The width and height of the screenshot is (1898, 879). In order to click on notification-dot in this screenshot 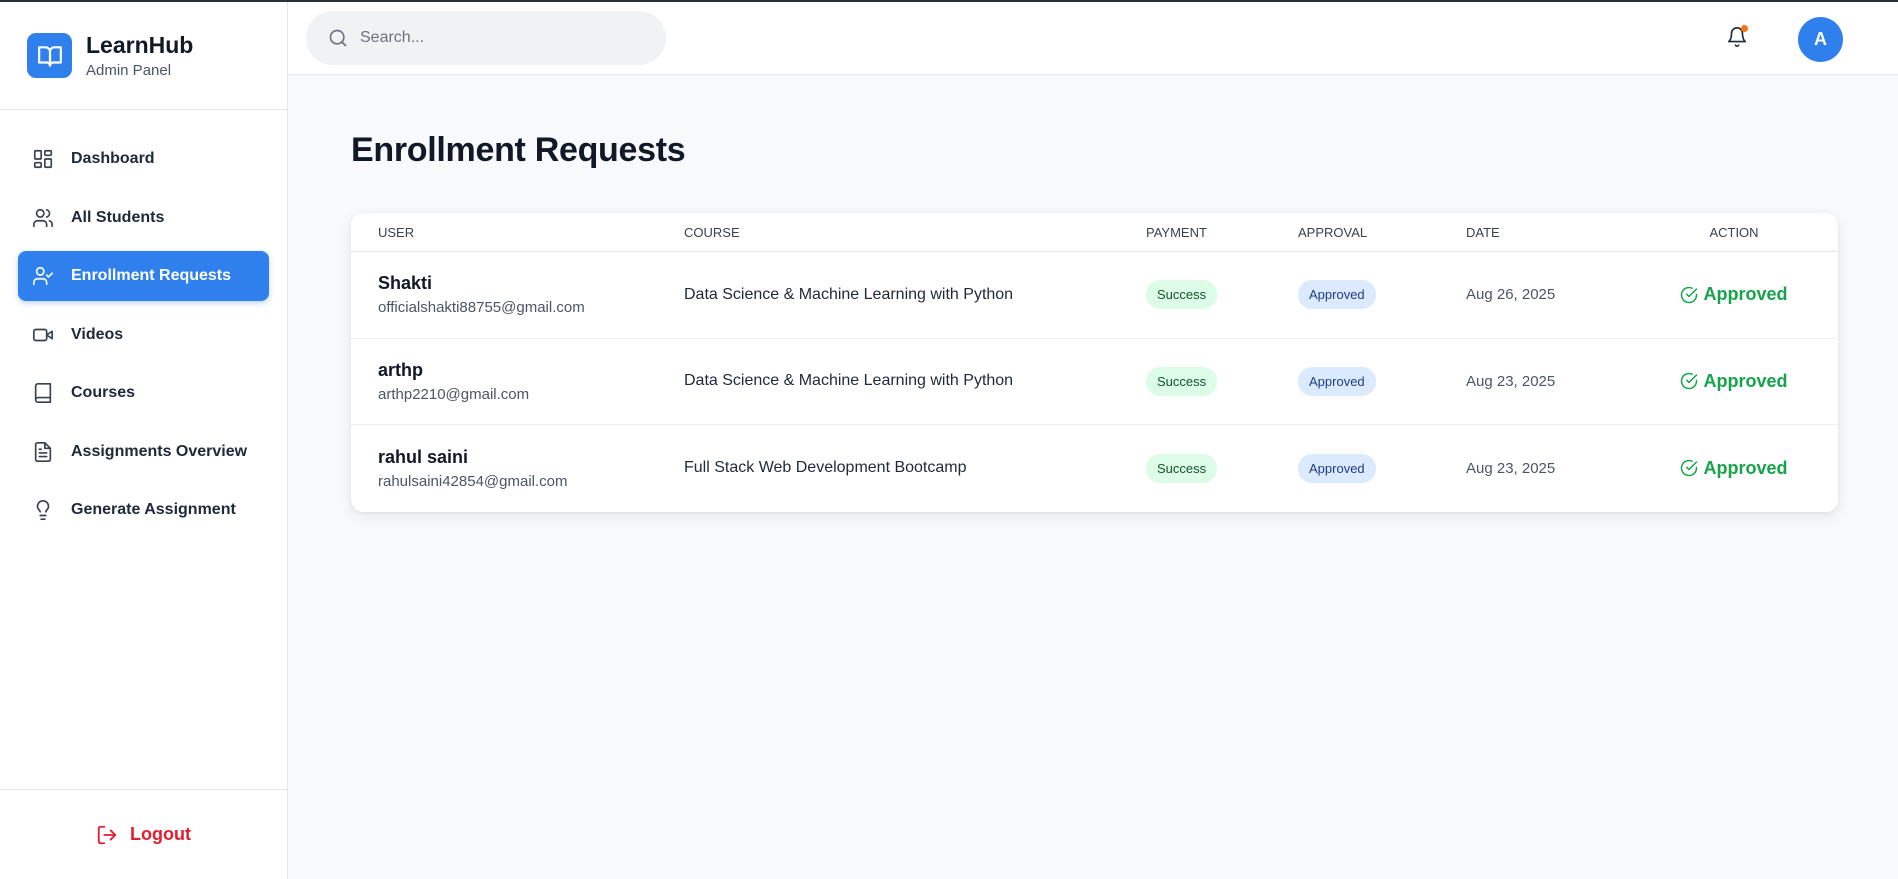, I will do `click(1744, 28)`.